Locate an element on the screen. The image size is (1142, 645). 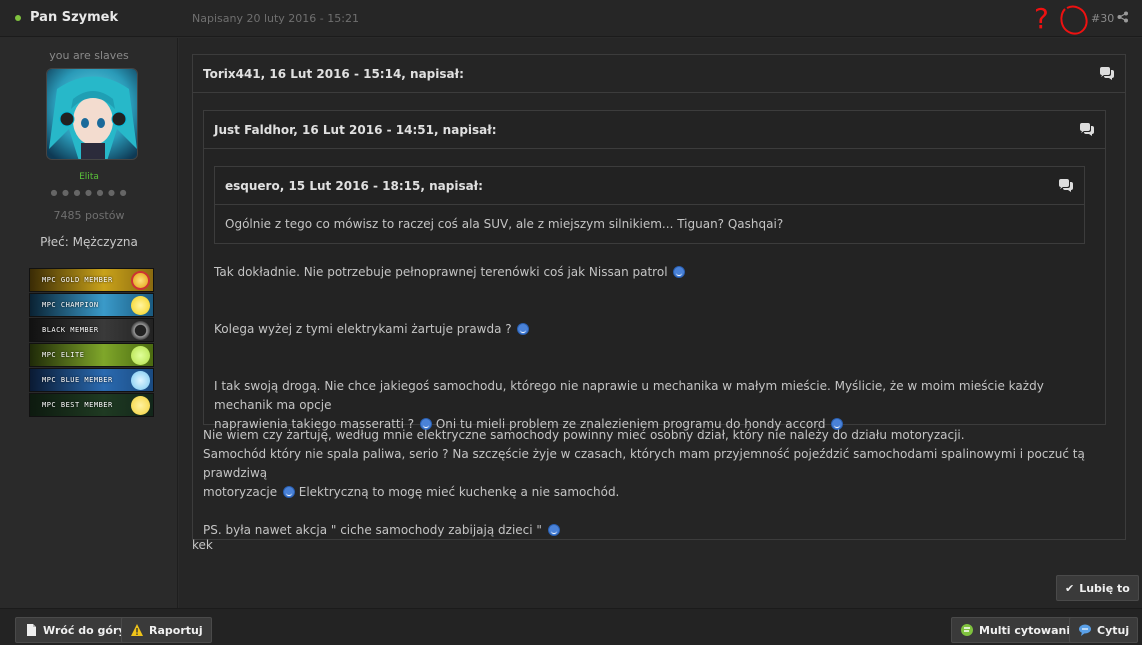
badge-label: MPC ELITE is located at coordinates (63, 355).